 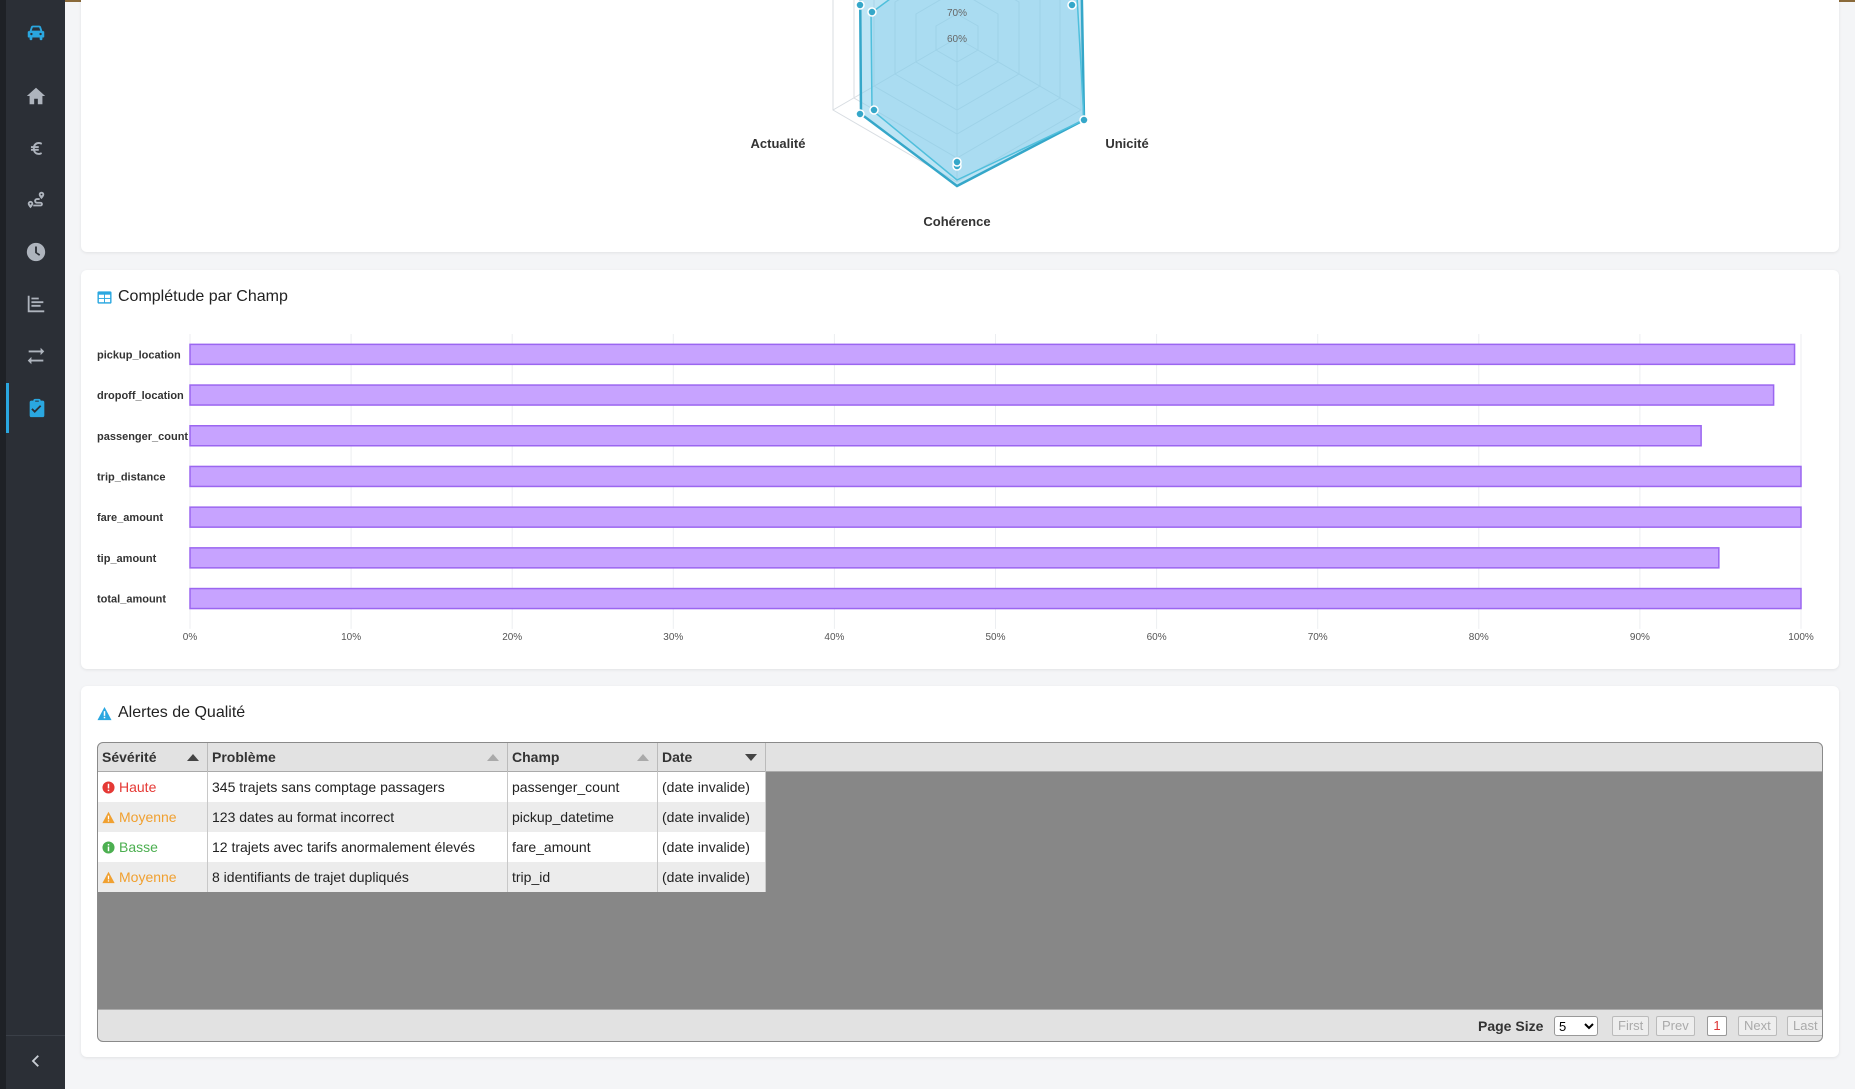 What do you see at coordinates (131, 600) in the screenshot?
I see `category-label: total_amount` at bounding box center [131, 600].